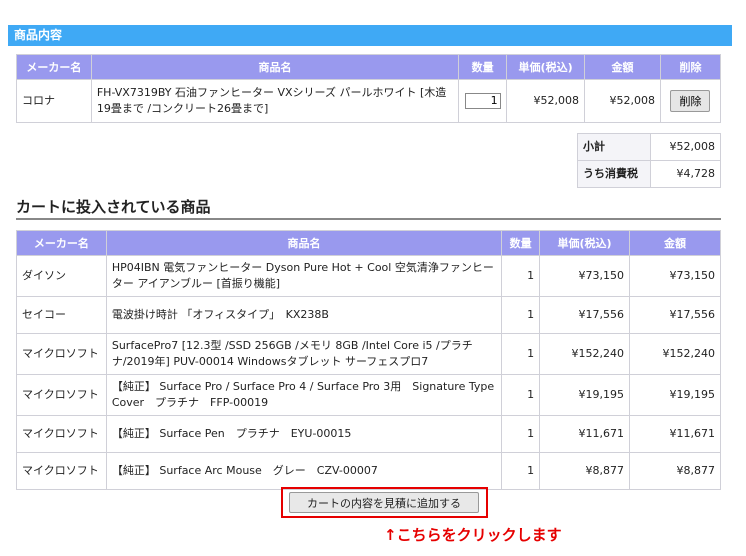  What do you see at coordinates (54, 67) in the screenshot?
I see `header-maker: メーカー名` at bounding box center [54, 67].